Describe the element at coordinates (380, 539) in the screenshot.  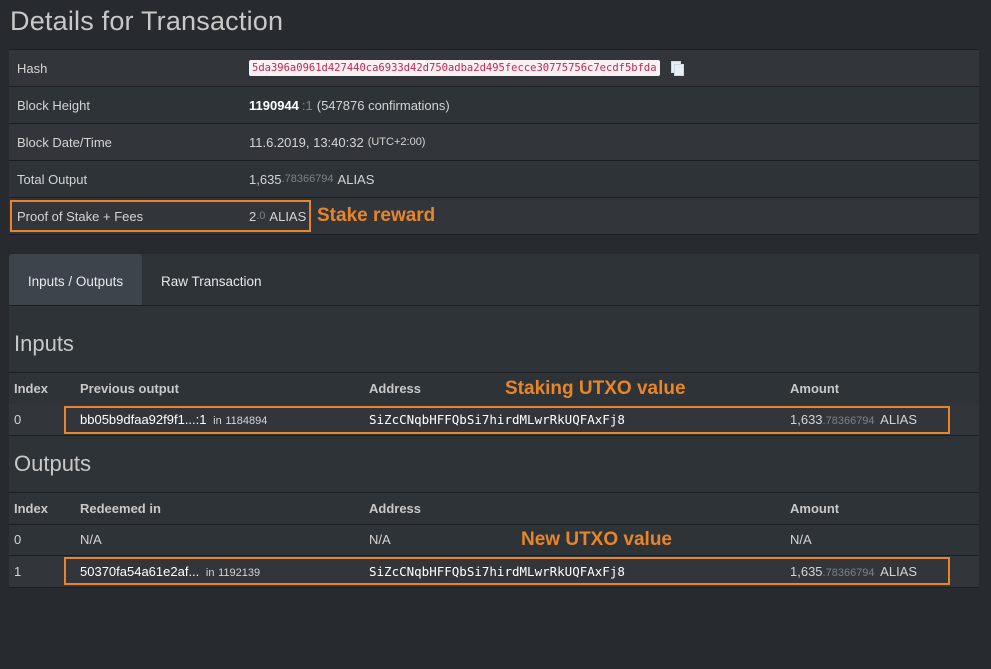
I see `output-0-address: N/A` at that location.